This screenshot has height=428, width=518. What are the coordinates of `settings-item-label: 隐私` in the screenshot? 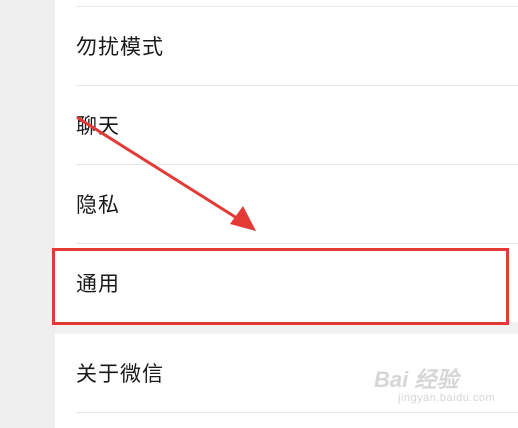 It's located at (98, 205).